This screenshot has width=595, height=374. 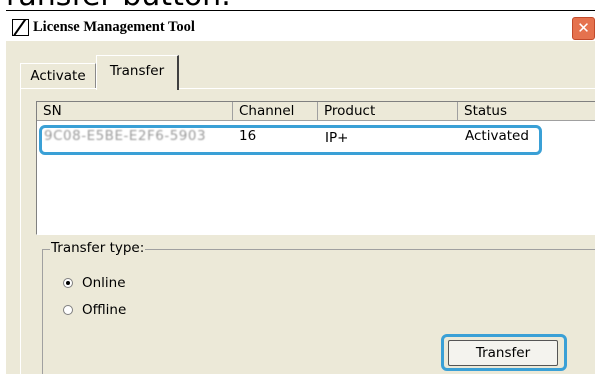 What do you see at coordinates (68, 283) in the screenshot?
I see `online-radio-icon` at bounding box center [68, 283].